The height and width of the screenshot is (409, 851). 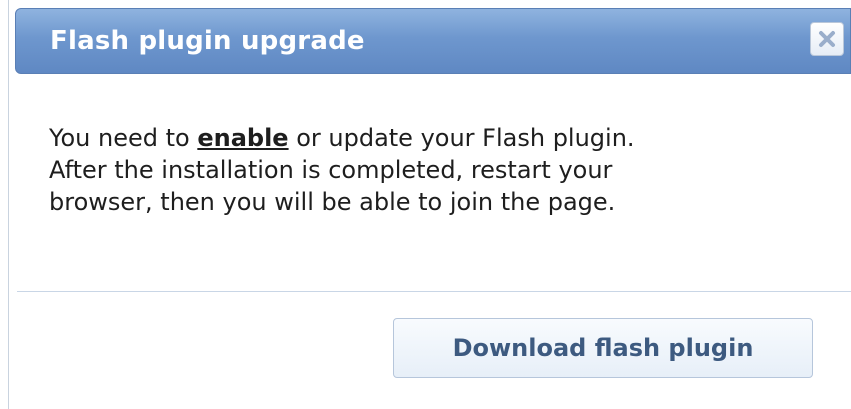 I want to click on dialog-title: Flash plugin upgrade, so click(x=207, y=41).